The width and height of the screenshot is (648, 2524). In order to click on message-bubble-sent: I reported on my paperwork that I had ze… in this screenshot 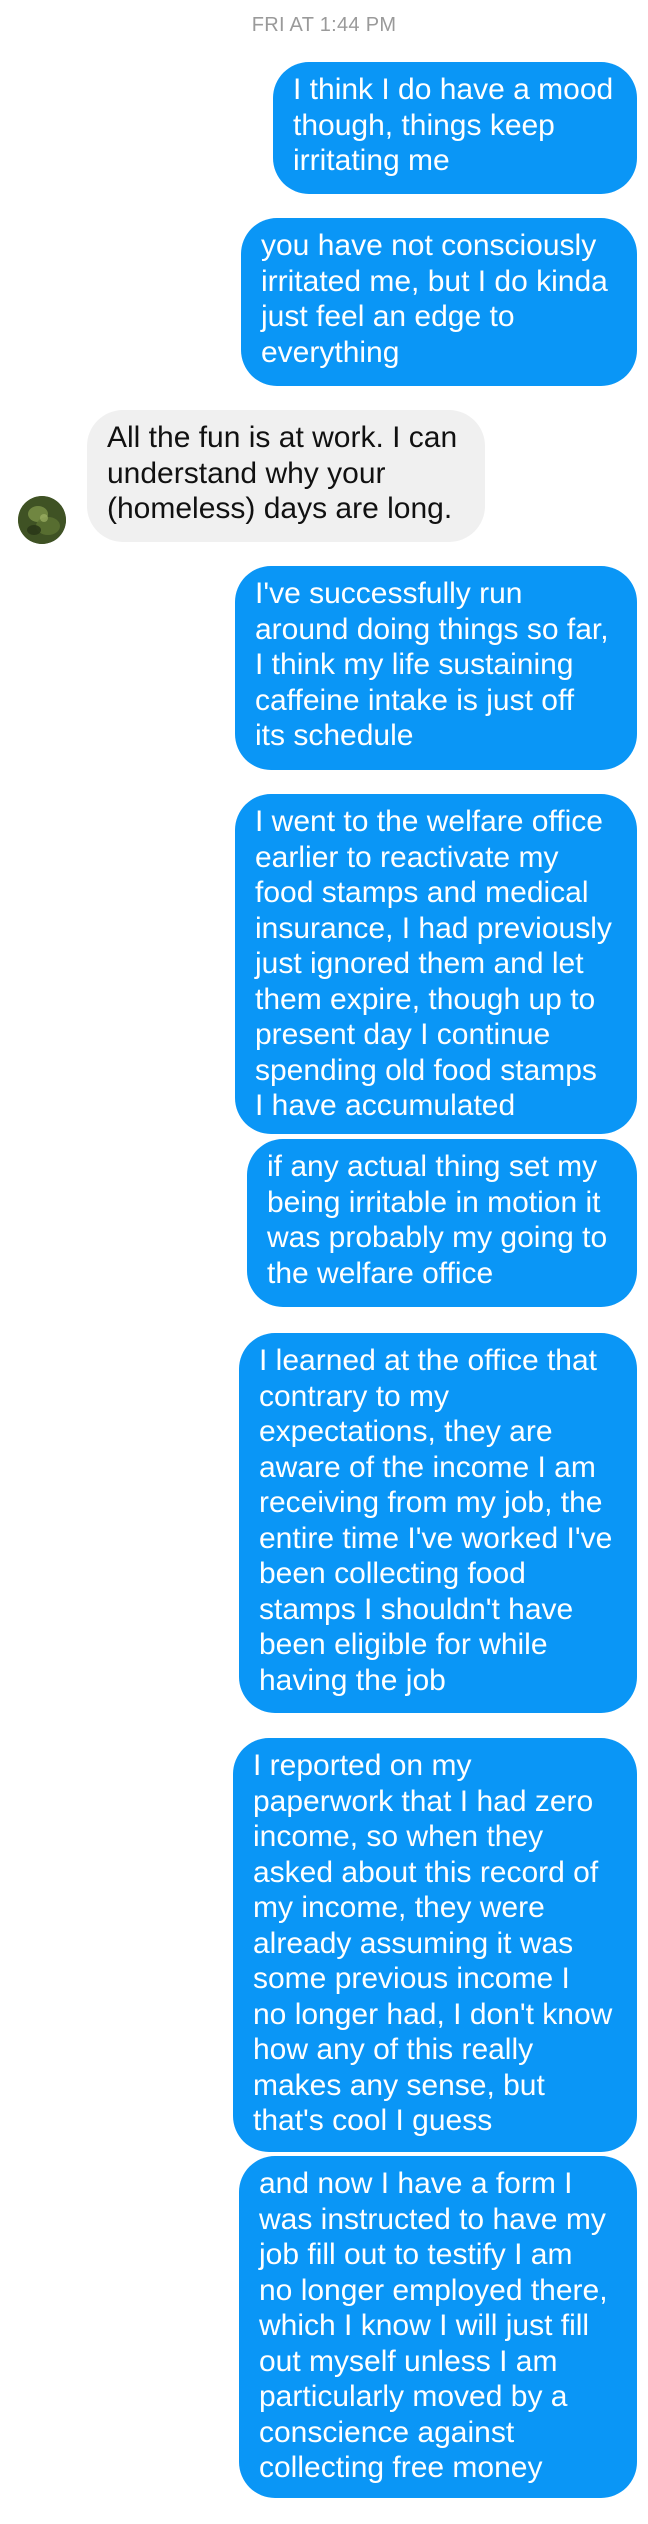, I will do `click(435, 1945)`.